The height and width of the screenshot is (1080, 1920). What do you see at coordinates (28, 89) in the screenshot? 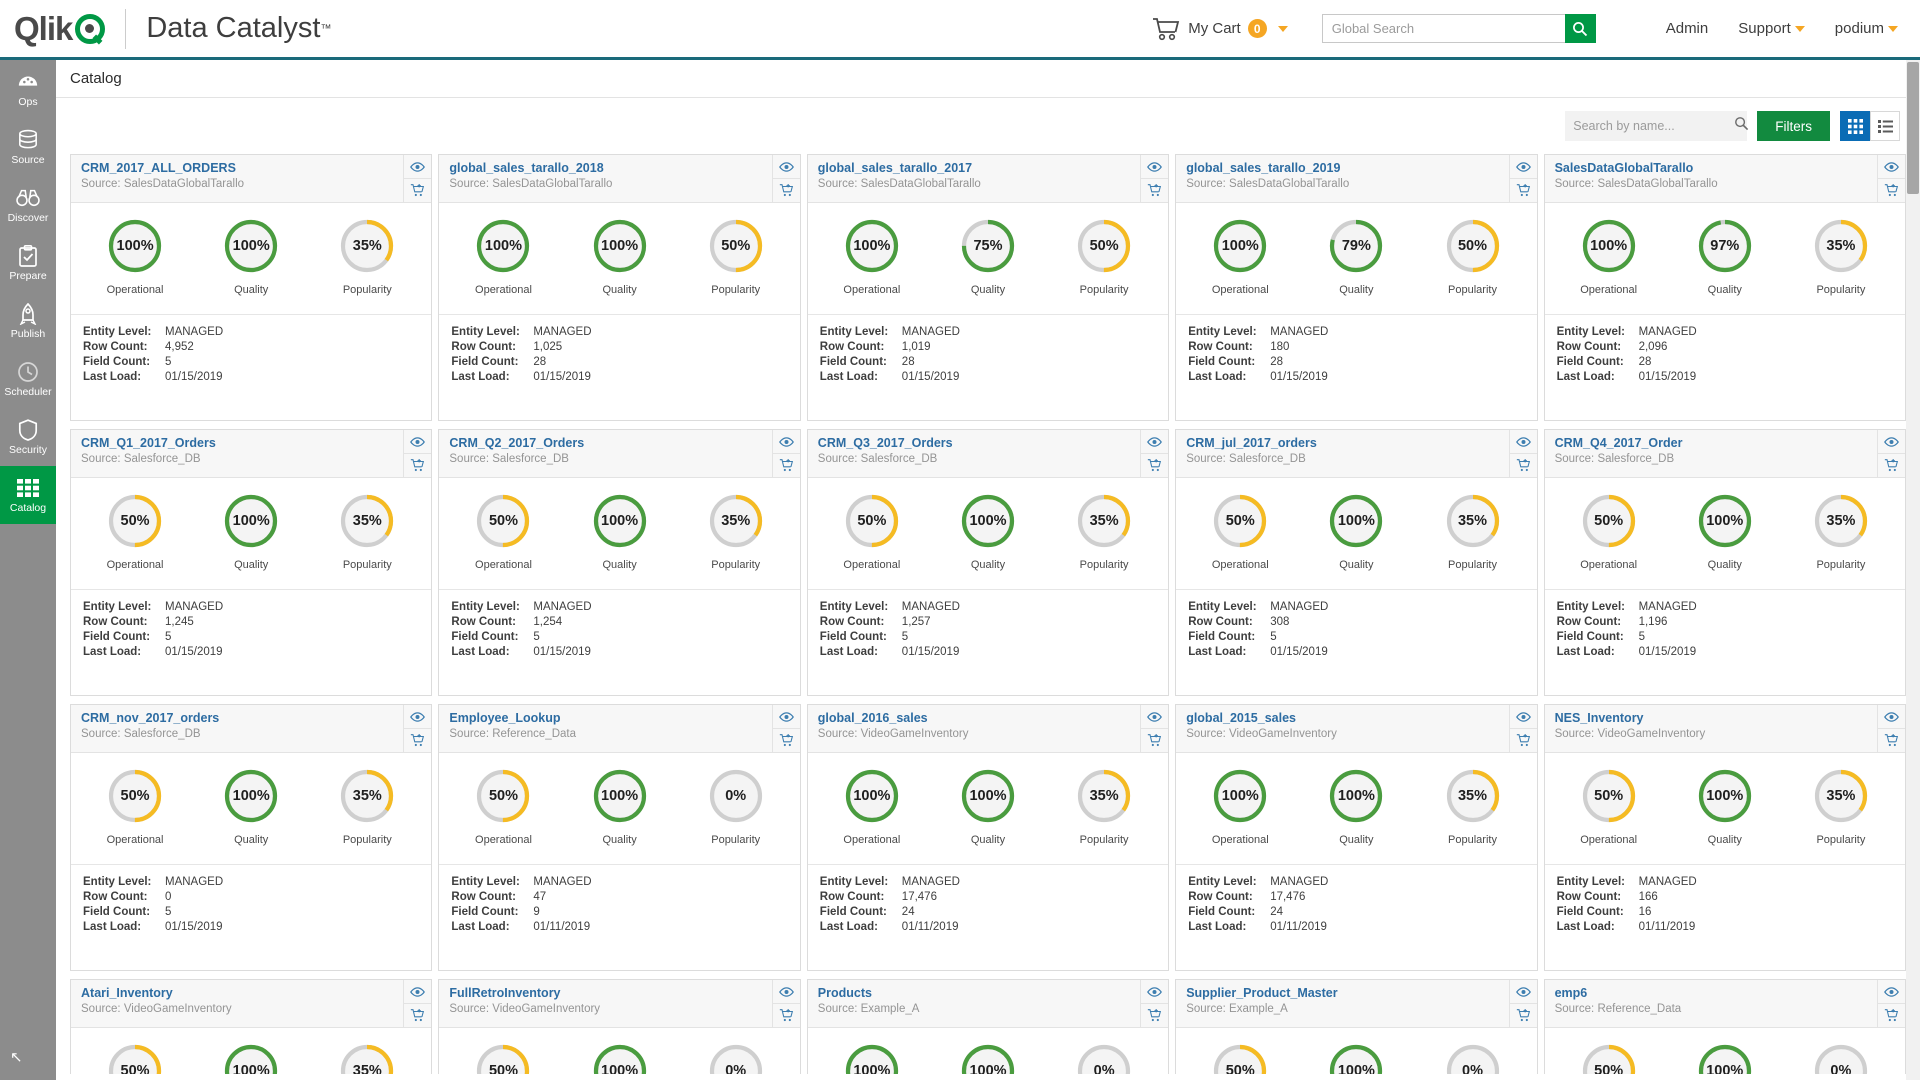
I see `sidebar-item-ops: Ops` at bounding box center [28, 89].